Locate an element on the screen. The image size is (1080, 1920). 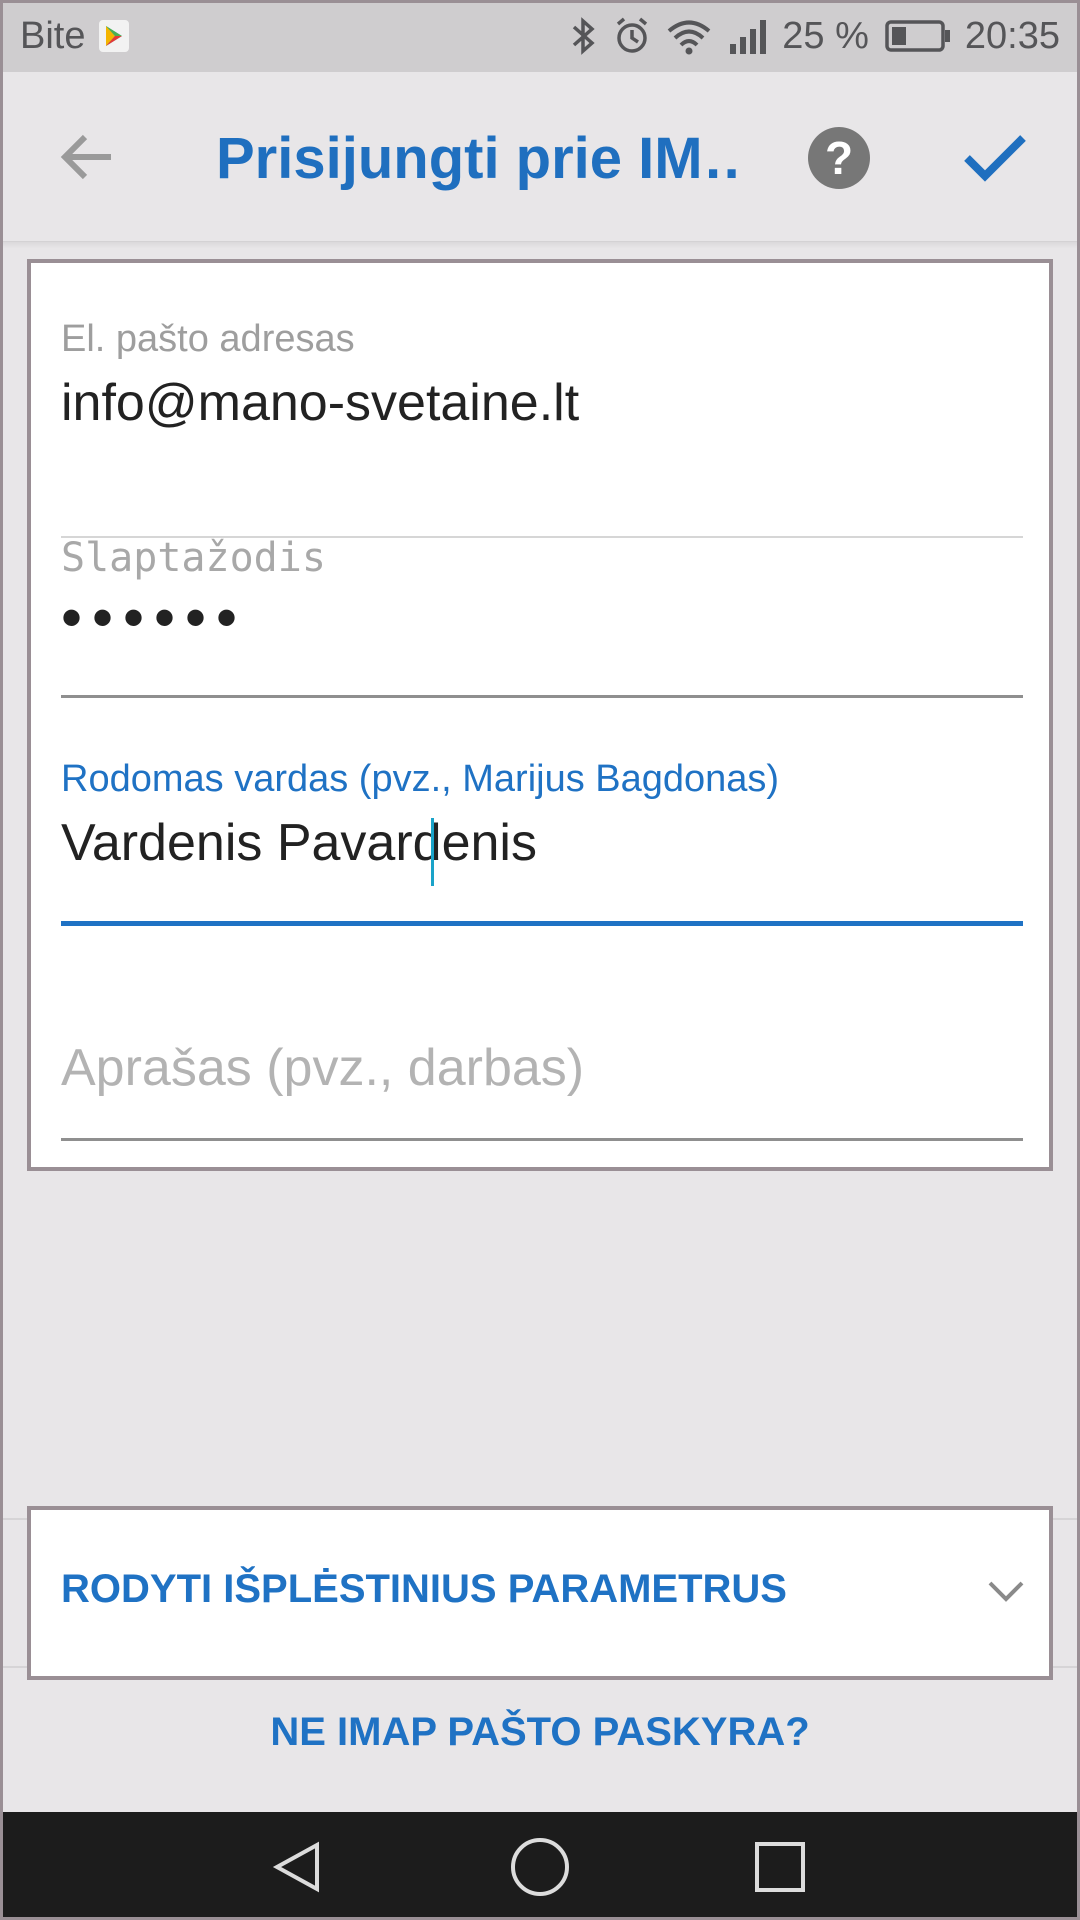
clock: 20:35 is located at coordinates (1012, 35).